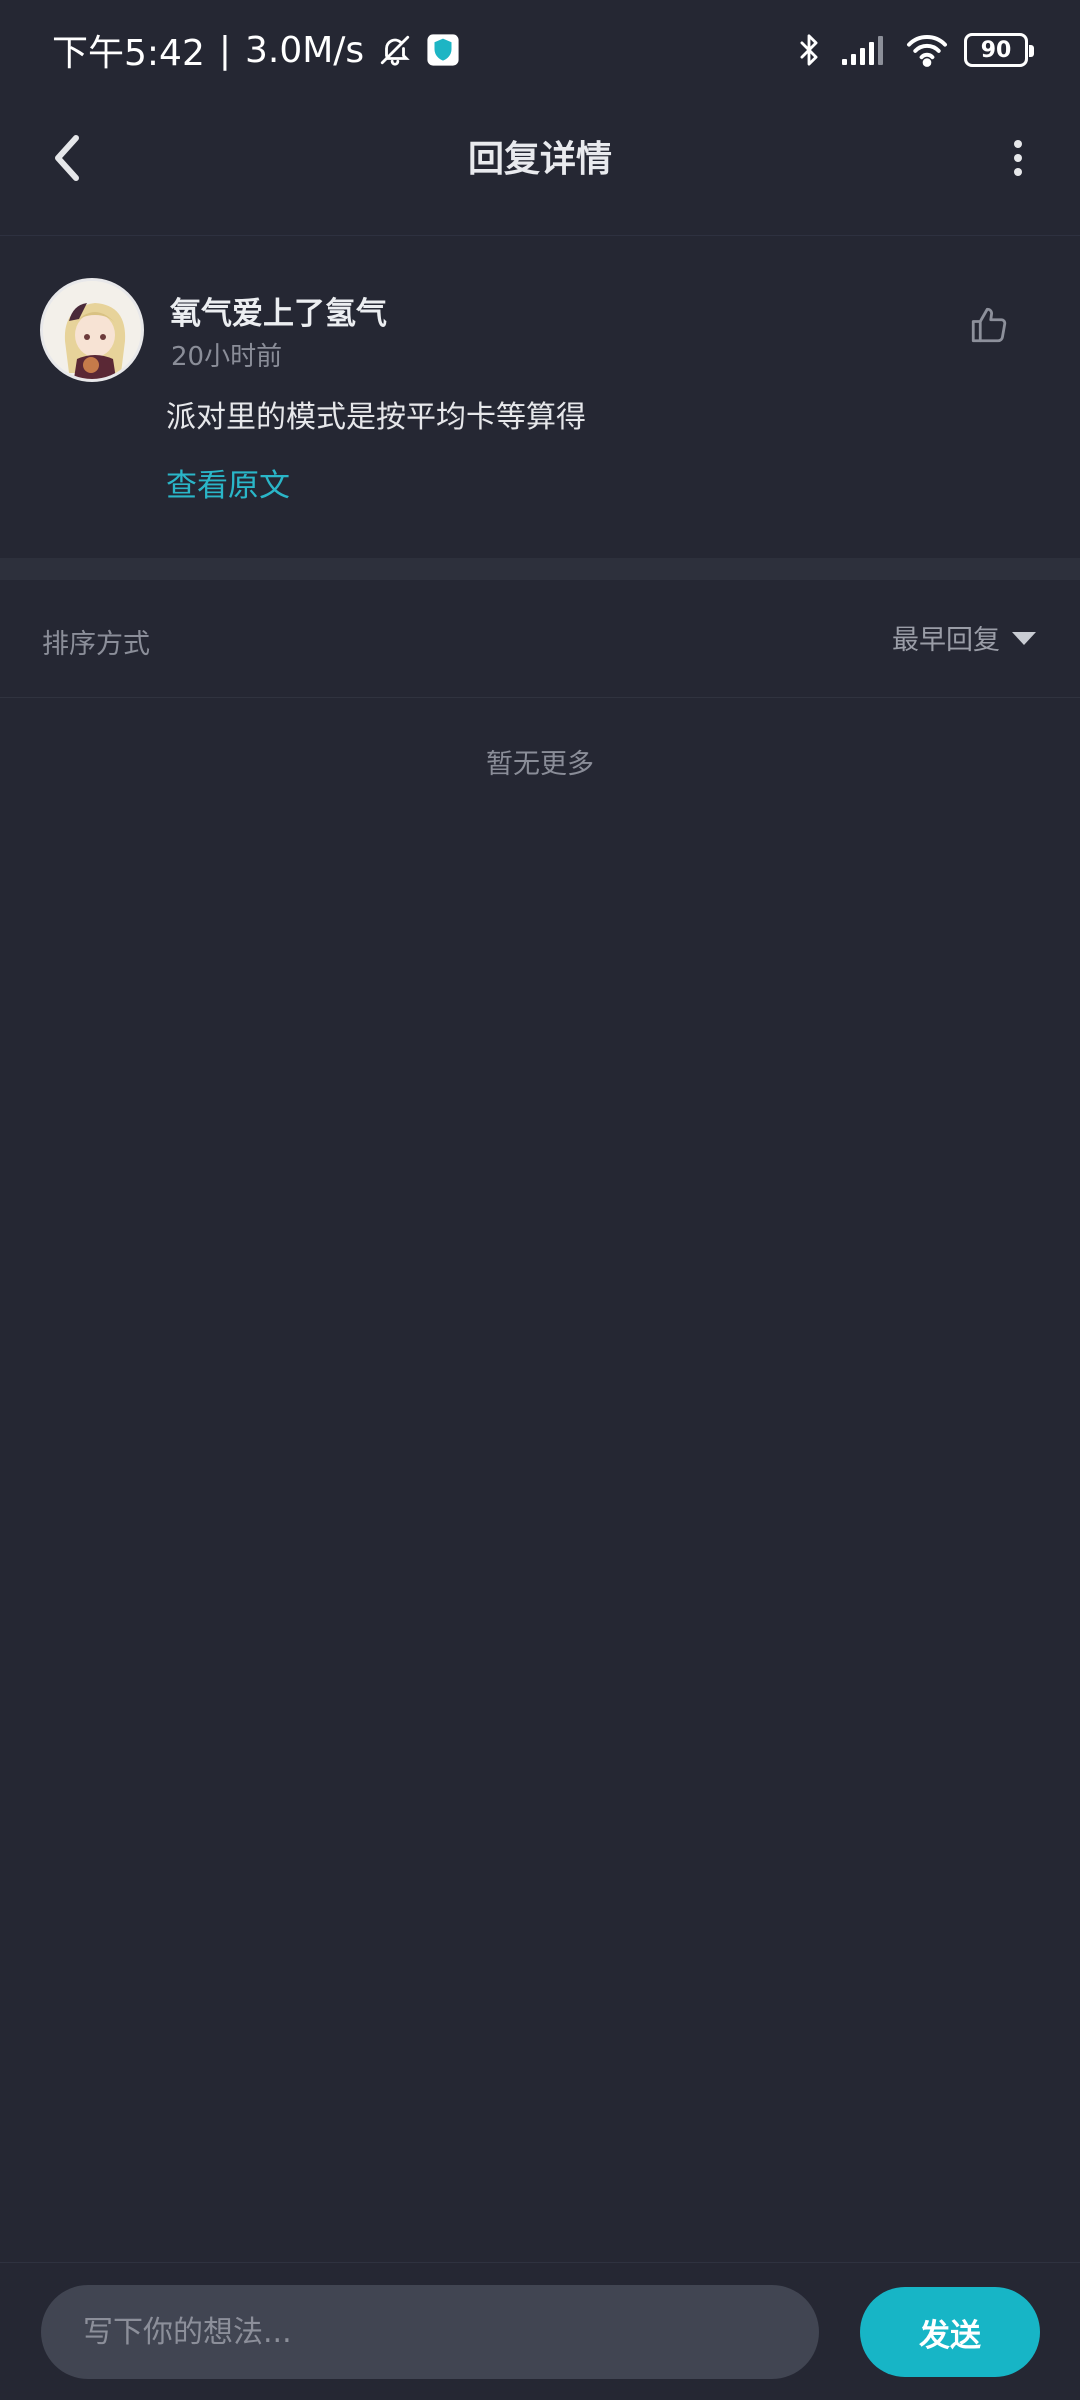 This screenshot has height=2400, width=1080. What do you see at coordinates (540, 569) in the screenshot?
I see `section-divider` at bounding box center [540, 569].